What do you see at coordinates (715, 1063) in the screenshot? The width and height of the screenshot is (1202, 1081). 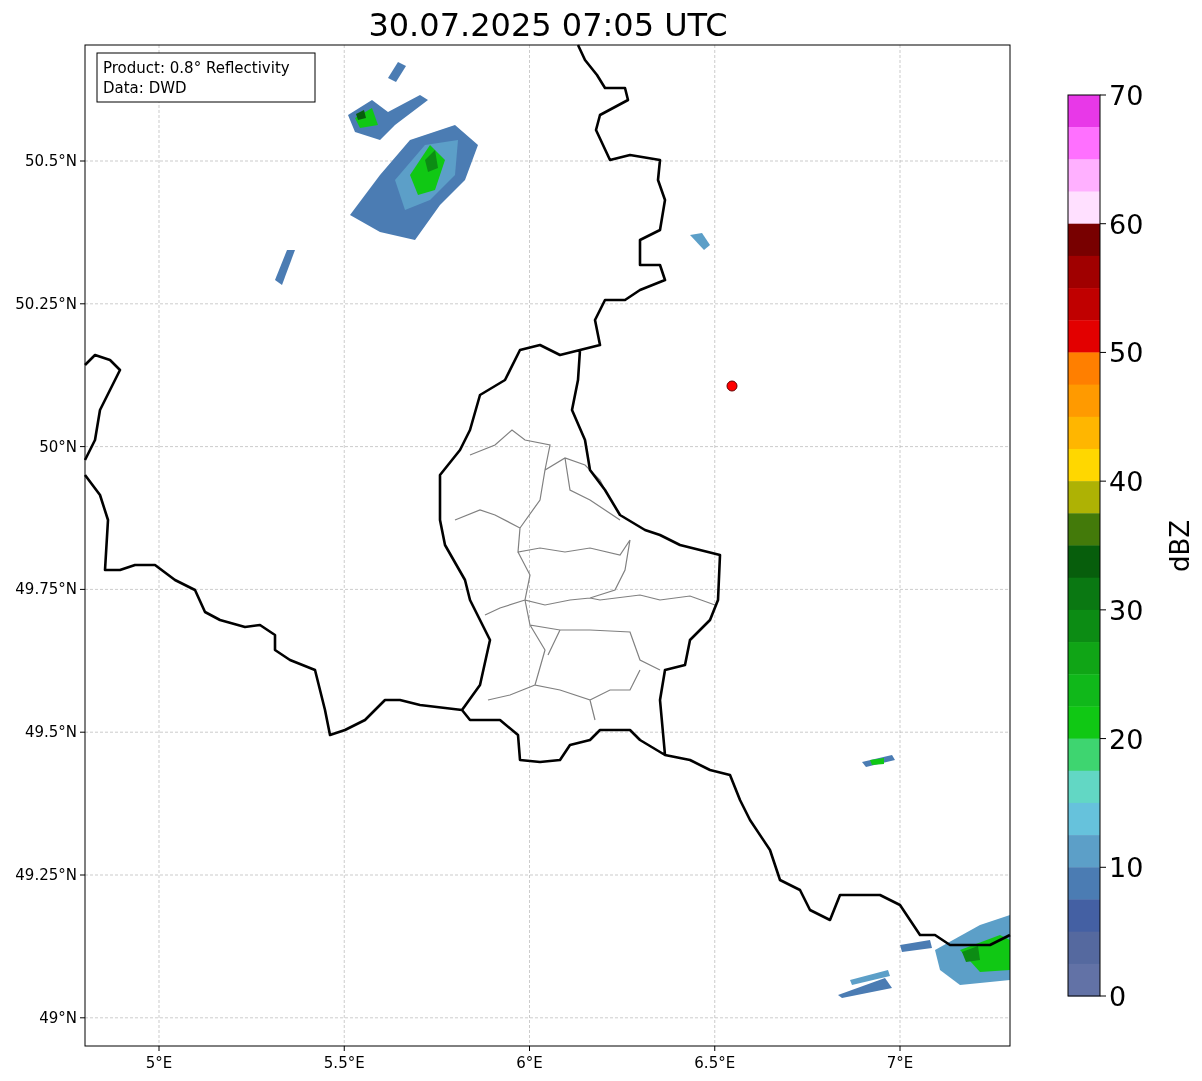 I see `longitude-label: 6.5°E` at bounding box center [715, 1063].